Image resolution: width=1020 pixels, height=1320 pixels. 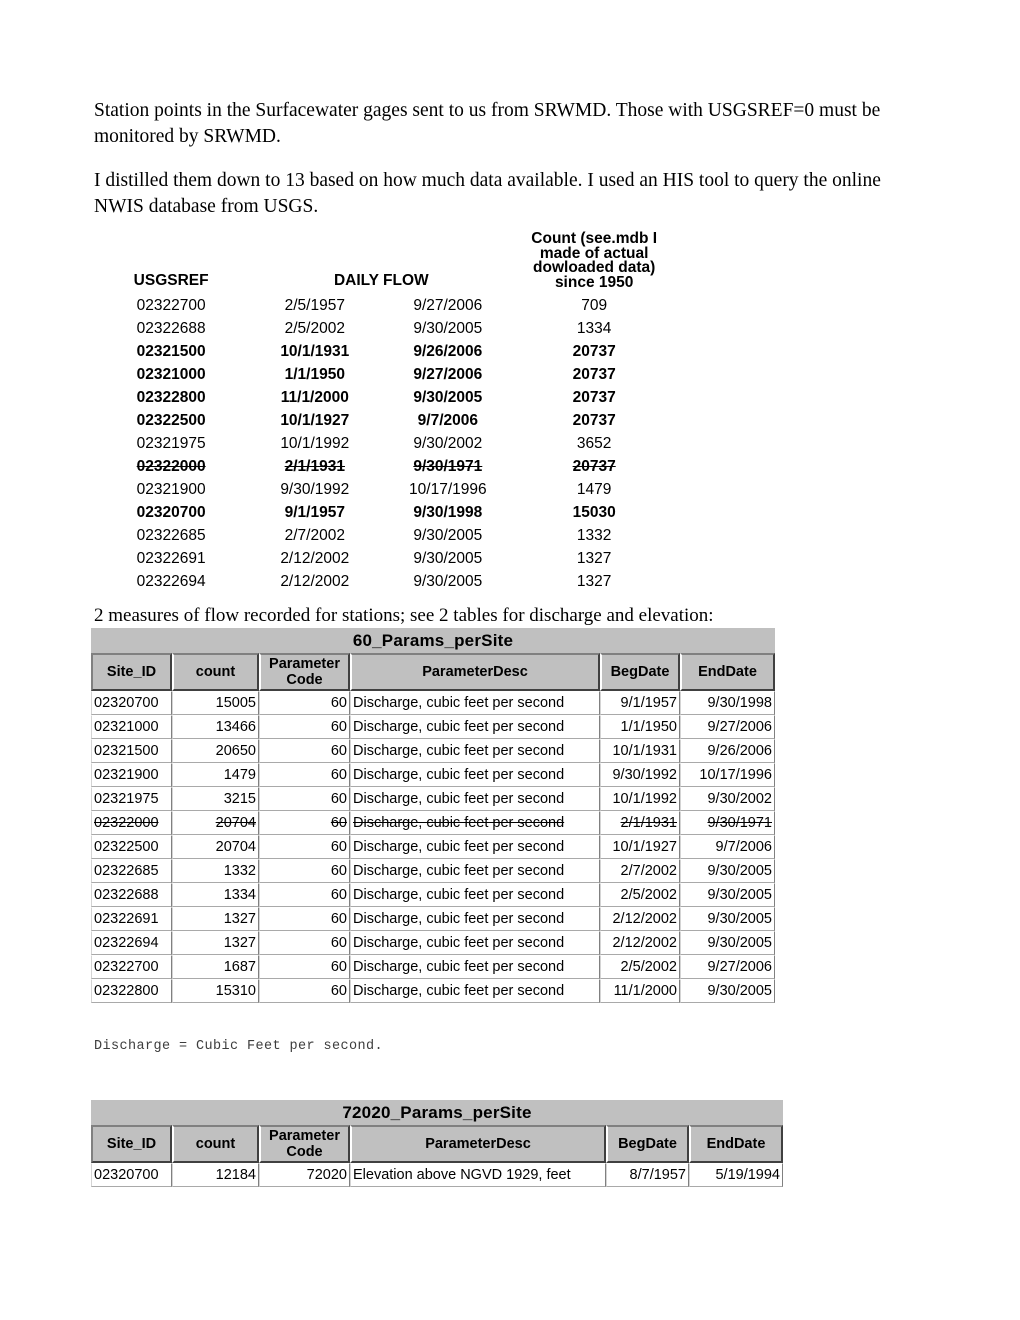 What do you see at coordinates (215, 799) in the screenshot?
I see `table-60-cell-count: 3215` at bounding box center [215, 799].